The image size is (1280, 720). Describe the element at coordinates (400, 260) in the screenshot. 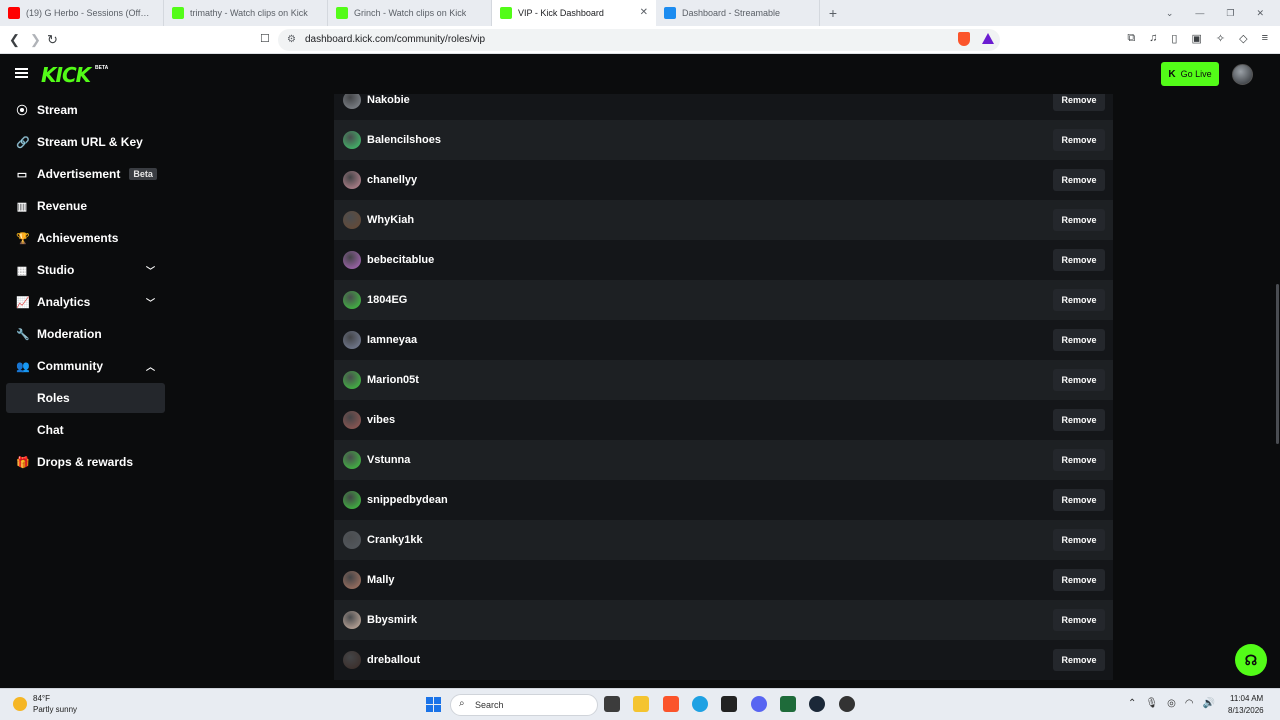

I see `username: bebecitablue` at that location.